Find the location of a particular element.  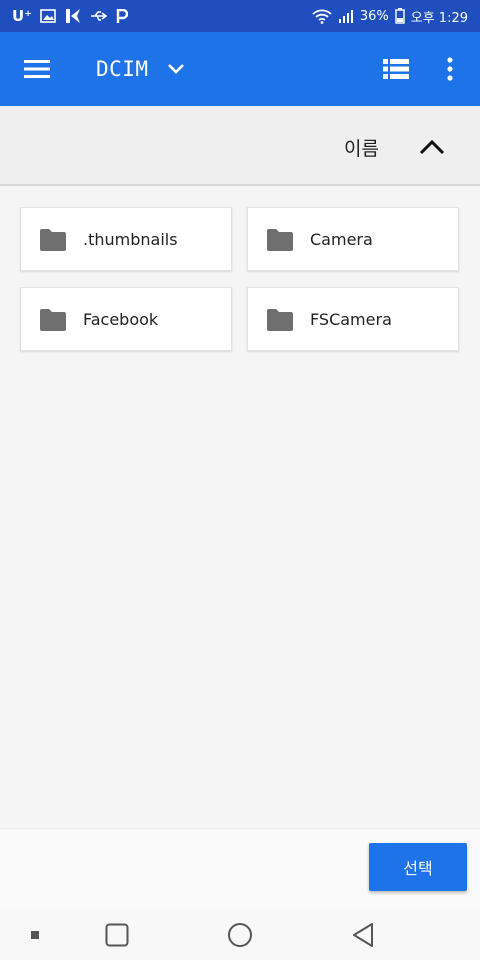

recent-apps-button is located at coordinates (117, 935).